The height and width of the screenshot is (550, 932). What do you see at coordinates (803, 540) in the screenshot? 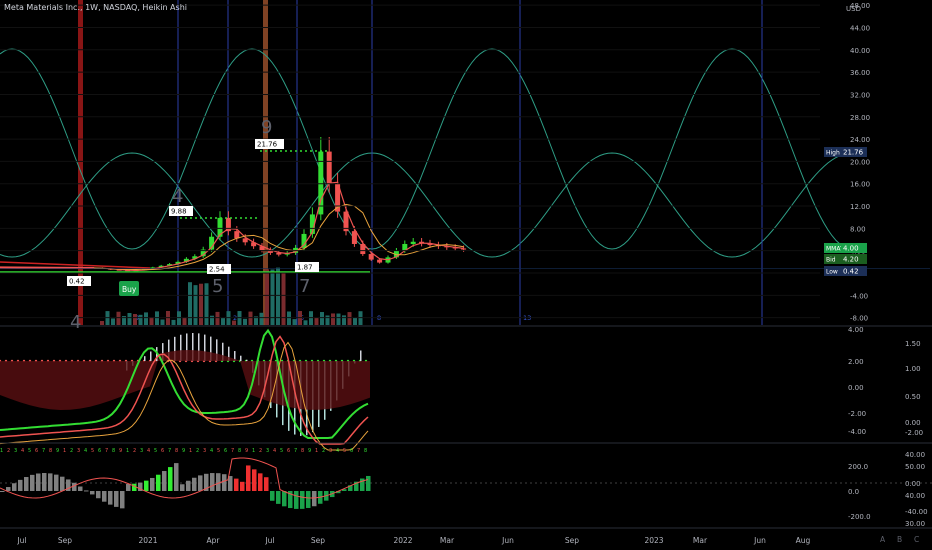
I see `x-axis-label: Aug` at bounding box center [803, 540].